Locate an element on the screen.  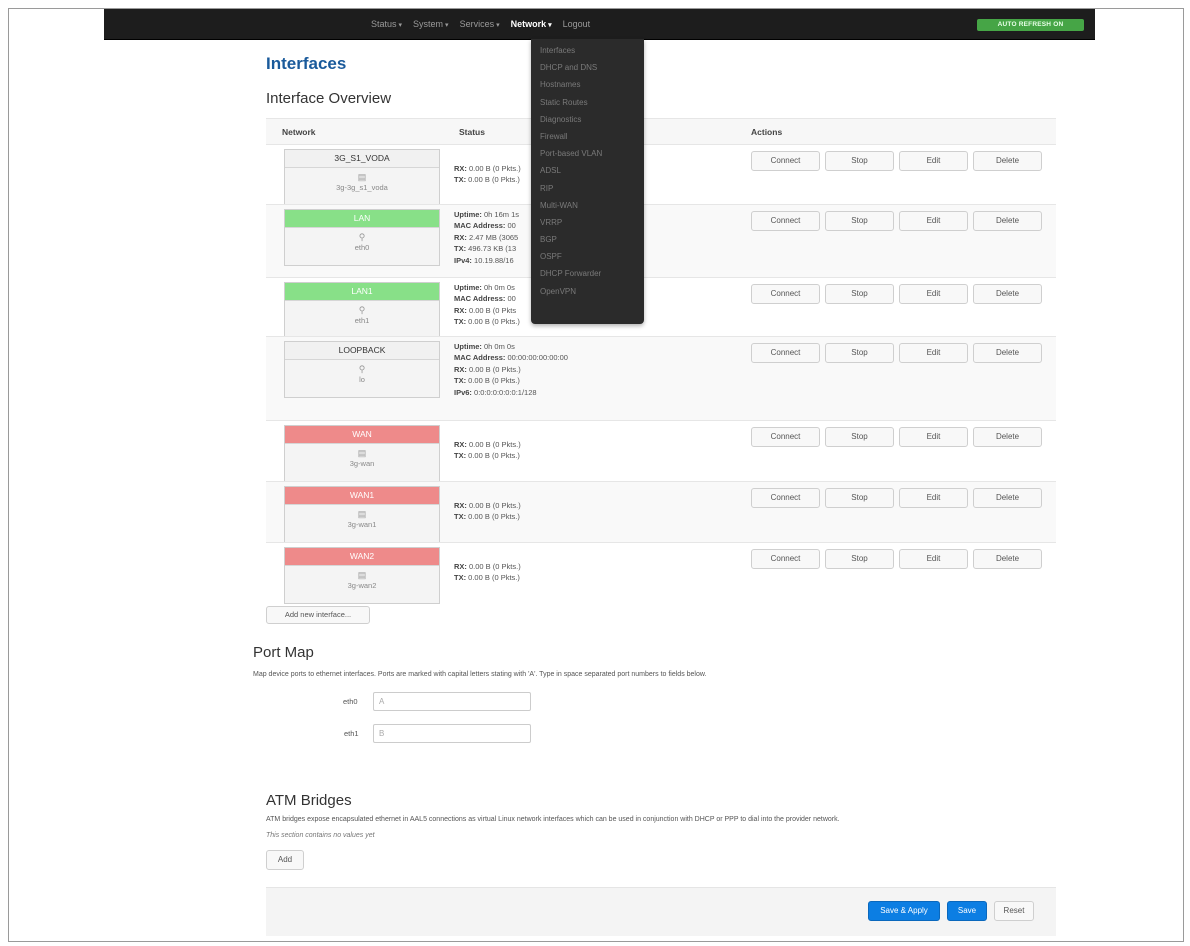
network-menu-item: Hostnames is located at coordinates (587, 84).